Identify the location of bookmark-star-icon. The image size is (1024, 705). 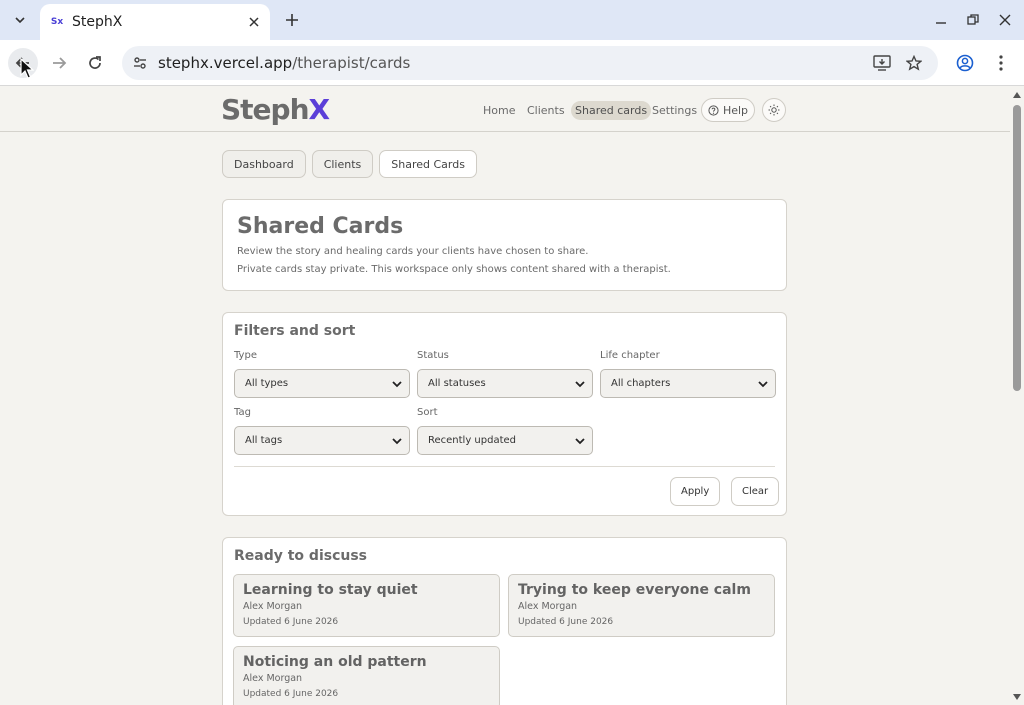
(914, 63).